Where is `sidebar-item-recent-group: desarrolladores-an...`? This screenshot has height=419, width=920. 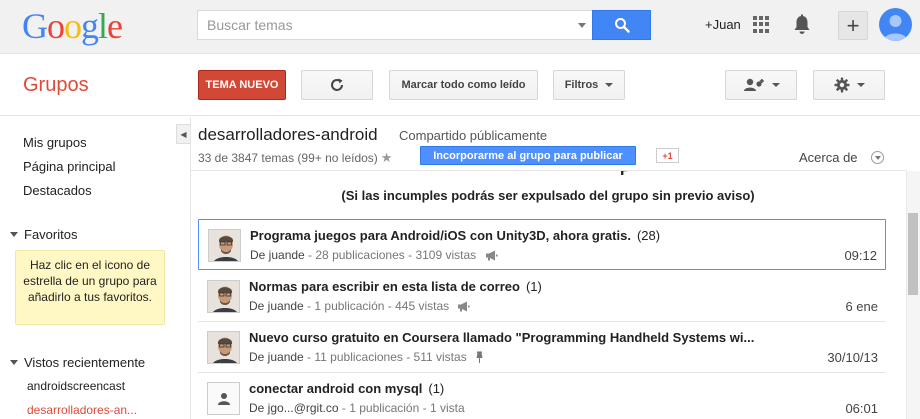
sidebar-item-recent-group: desarrolladores-an... is located at coordinates (82, 410).